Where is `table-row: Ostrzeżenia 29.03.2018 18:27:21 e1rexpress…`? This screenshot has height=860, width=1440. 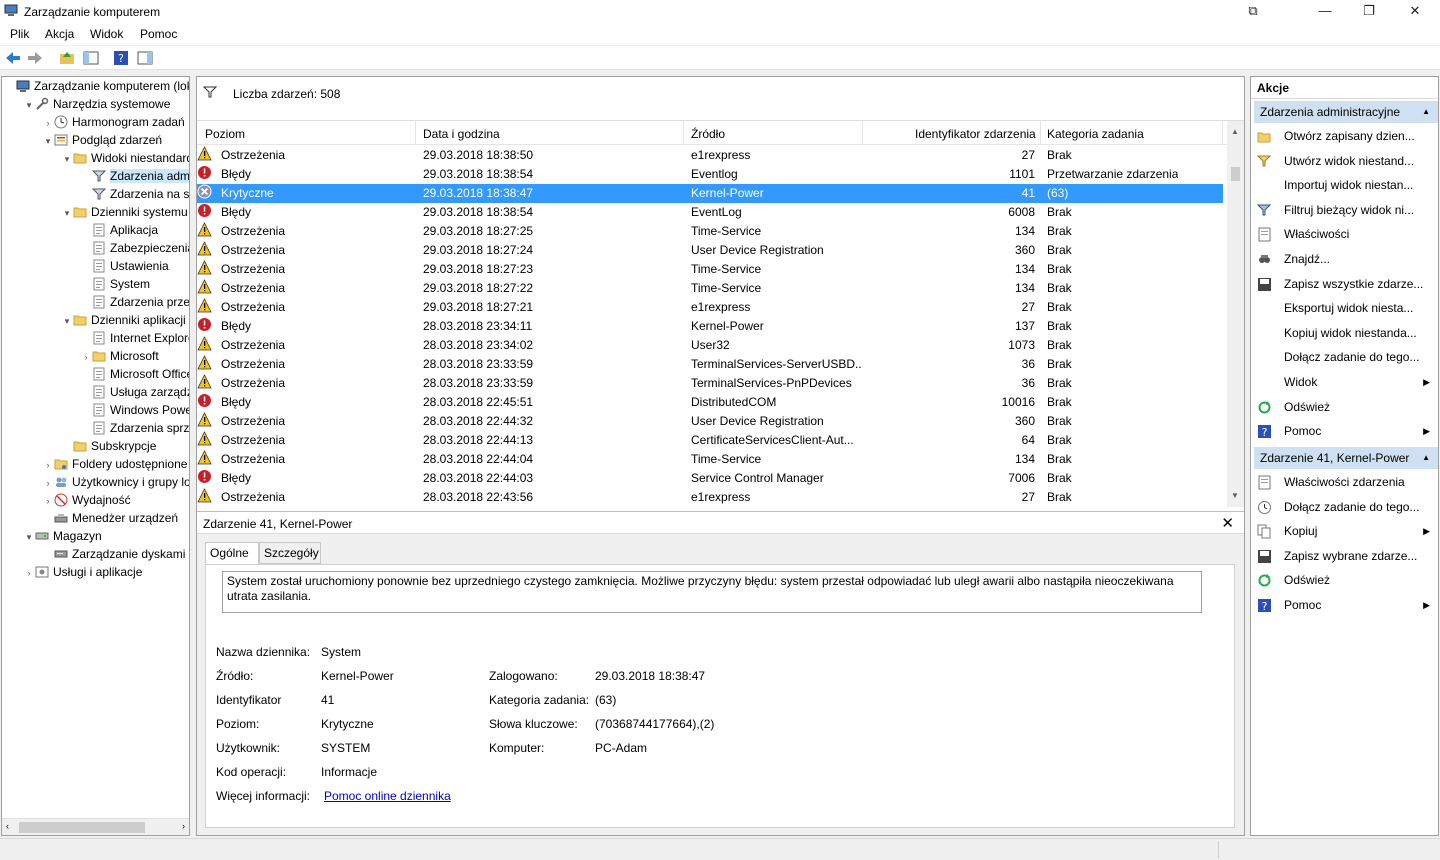
table-row: Ostrzeżenia 29.03.2018 18:27:21 e1rexpress… is located at coordinates (710, 307).